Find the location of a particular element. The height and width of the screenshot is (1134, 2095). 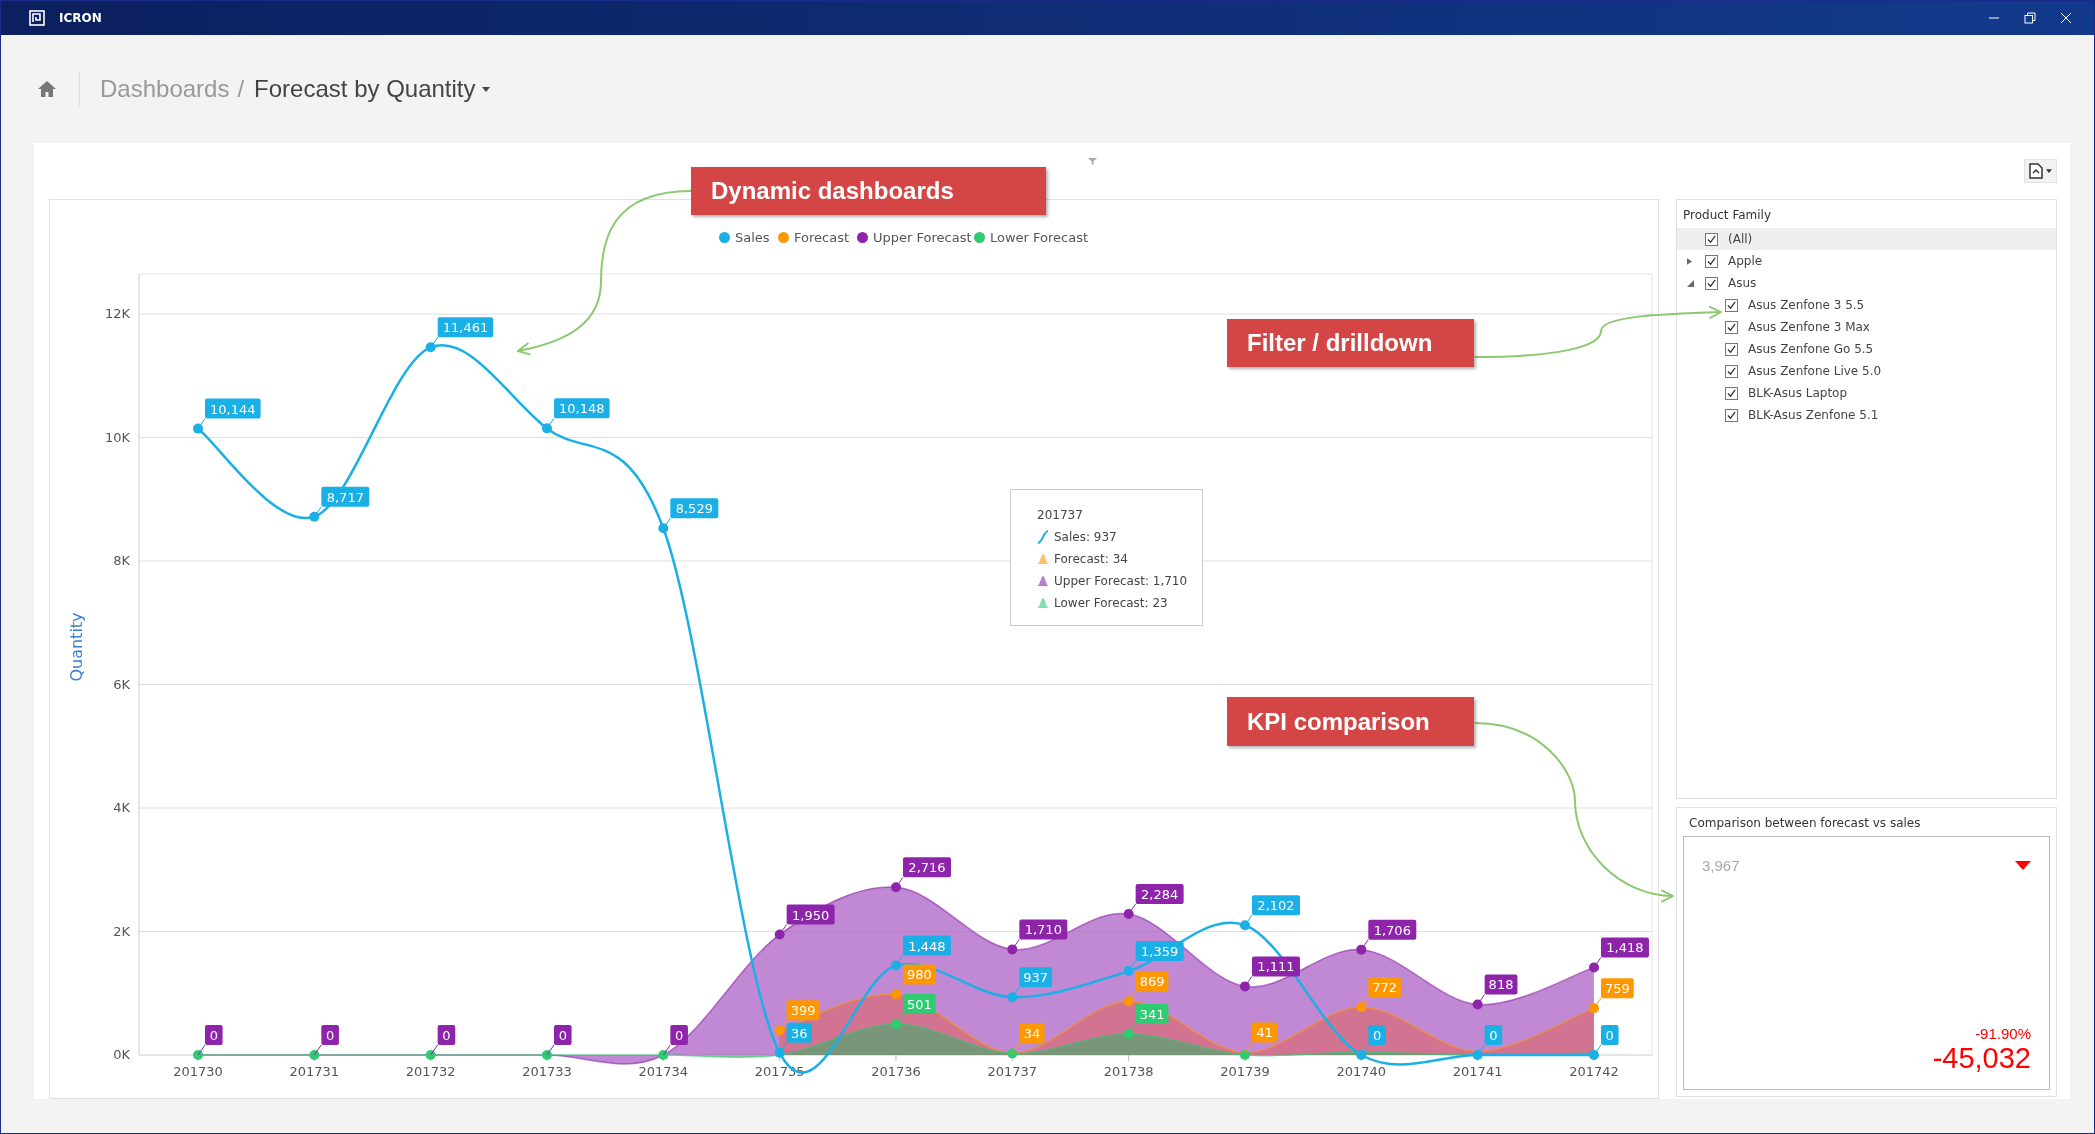

data-label: 41 is located at coordinates (1261, 1037).